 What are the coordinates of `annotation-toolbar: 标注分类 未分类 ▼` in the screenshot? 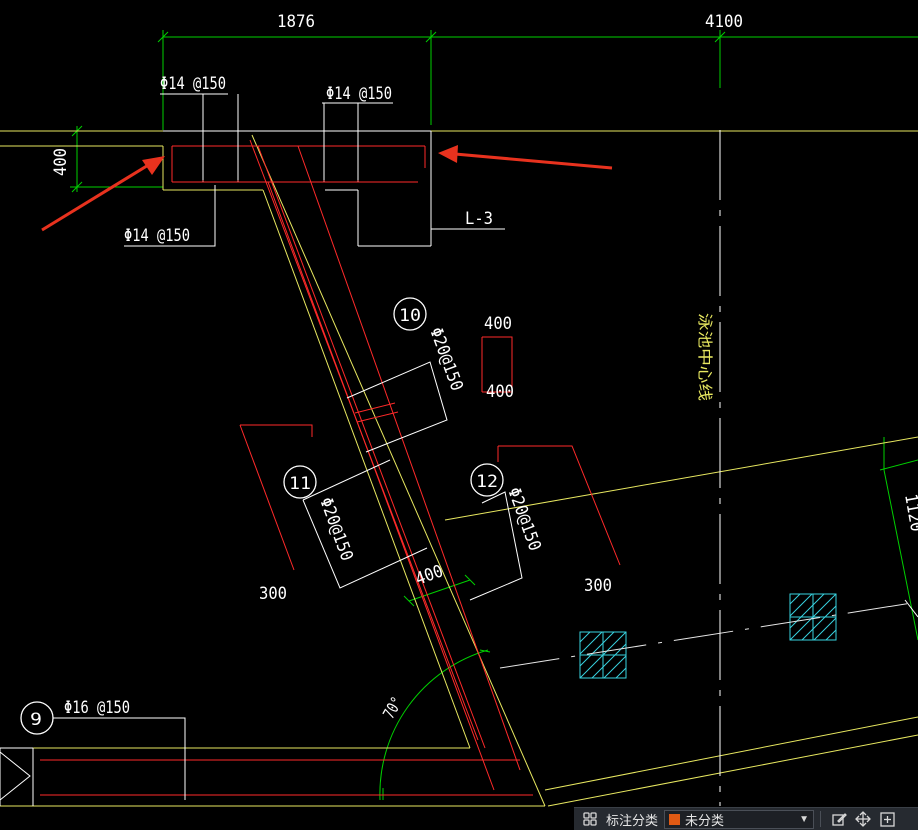 It's located at (746, 818).